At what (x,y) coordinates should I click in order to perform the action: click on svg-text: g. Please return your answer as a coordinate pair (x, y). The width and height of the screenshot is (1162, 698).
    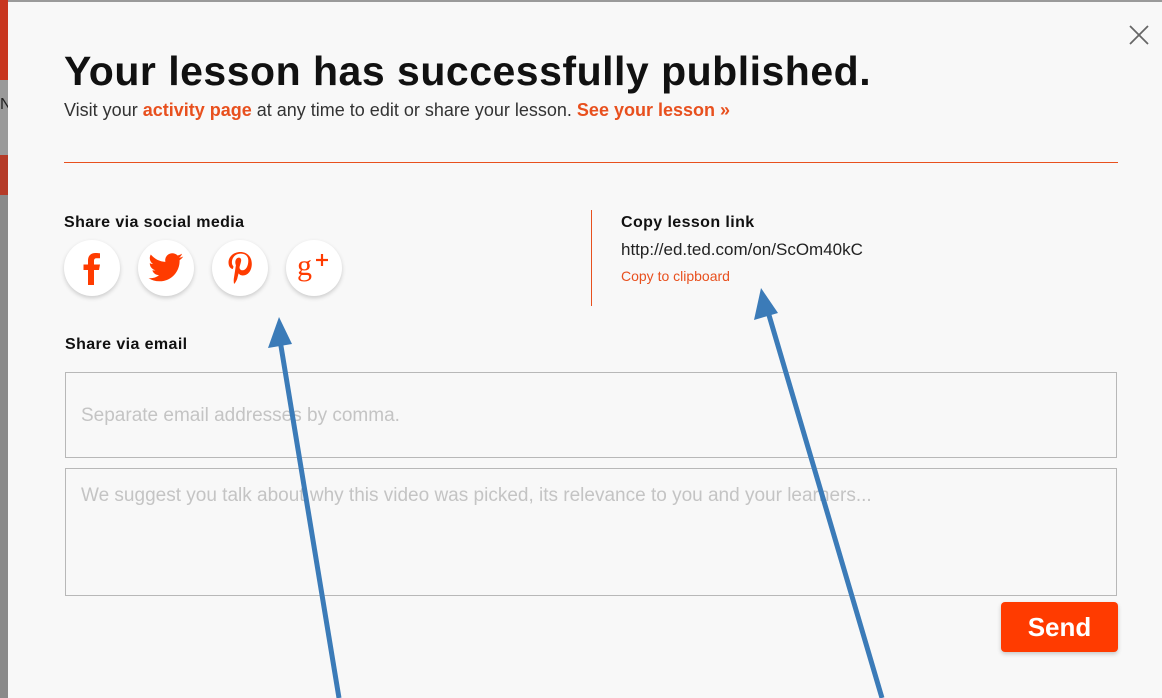
    Looking at the image, I should click on (304, 266).